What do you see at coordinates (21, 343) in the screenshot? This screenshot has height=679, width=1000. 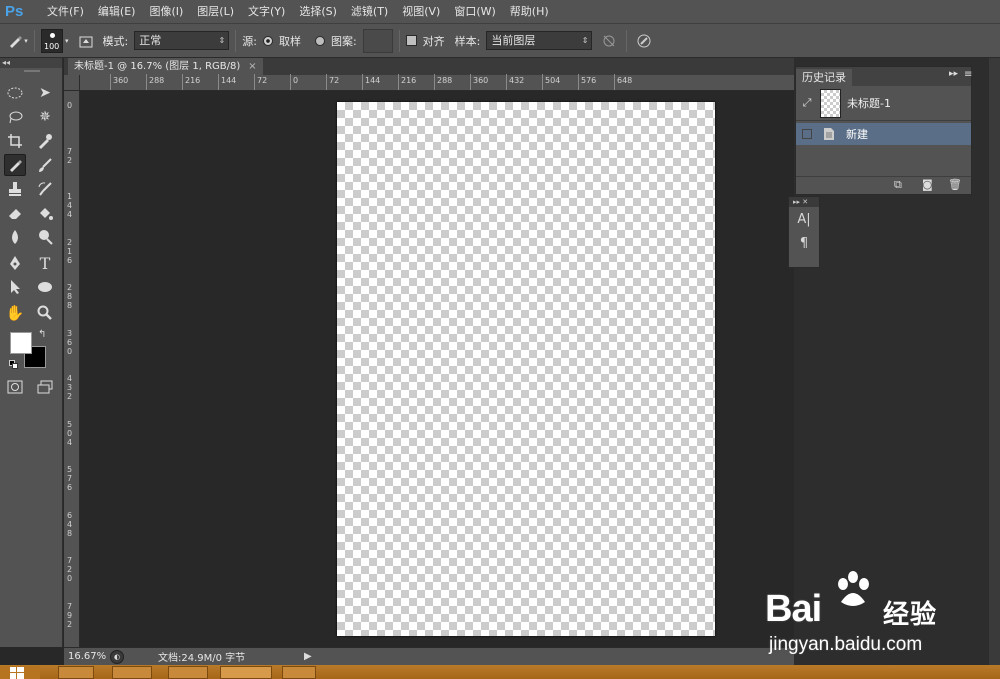 I see `foreground-color-swatch` at bounding box center [21, 343].